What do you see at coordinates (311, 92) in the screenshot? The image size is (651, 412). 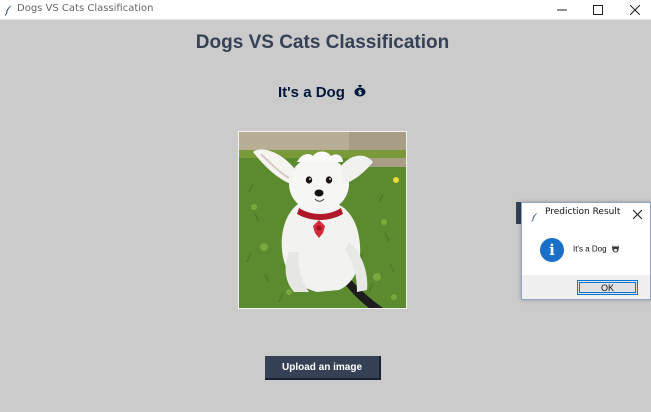 I see `result-text: It's a Dog` at bounding box center [311, 92].